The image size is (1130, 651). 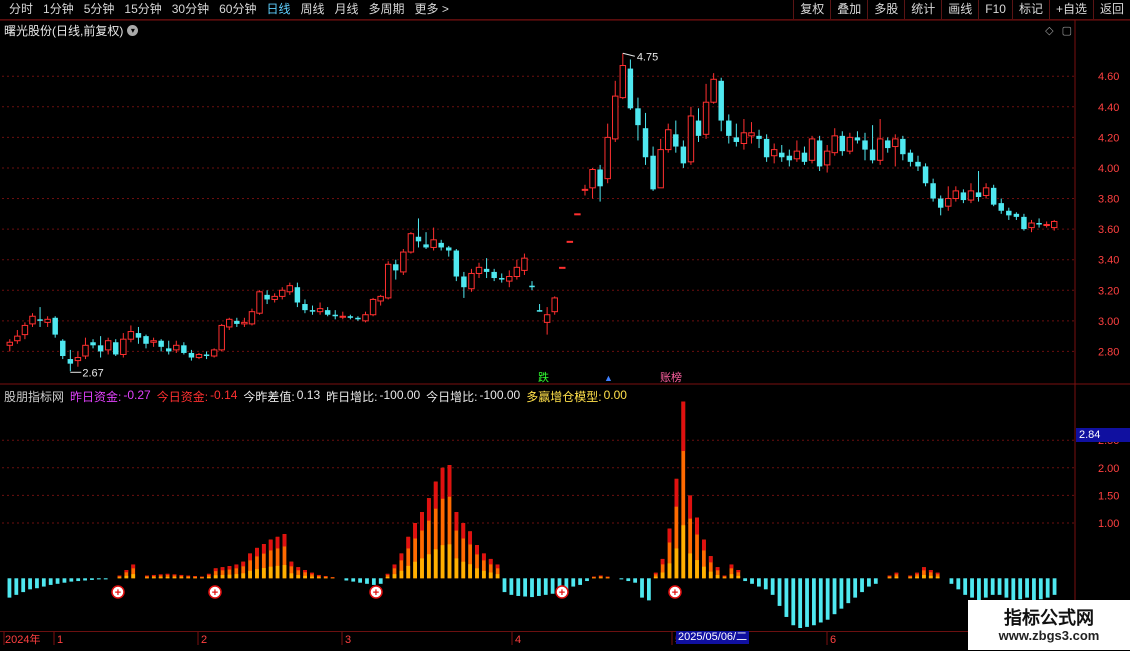 What do you see at coordinates (132, 30) in the screenshot?
I see `dropdown-icon: ▾` at bounding box center [132, 30].